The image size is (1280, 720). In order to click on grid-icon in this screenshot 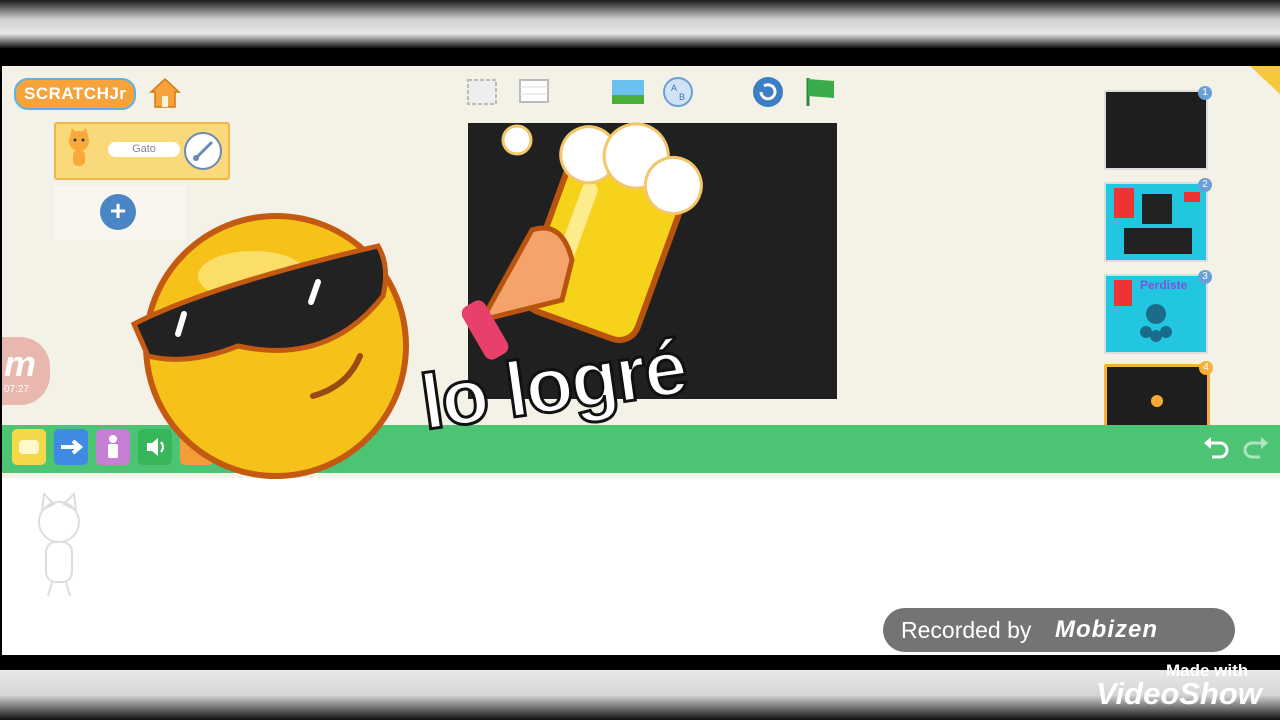, I will do `click(534, 91)`.